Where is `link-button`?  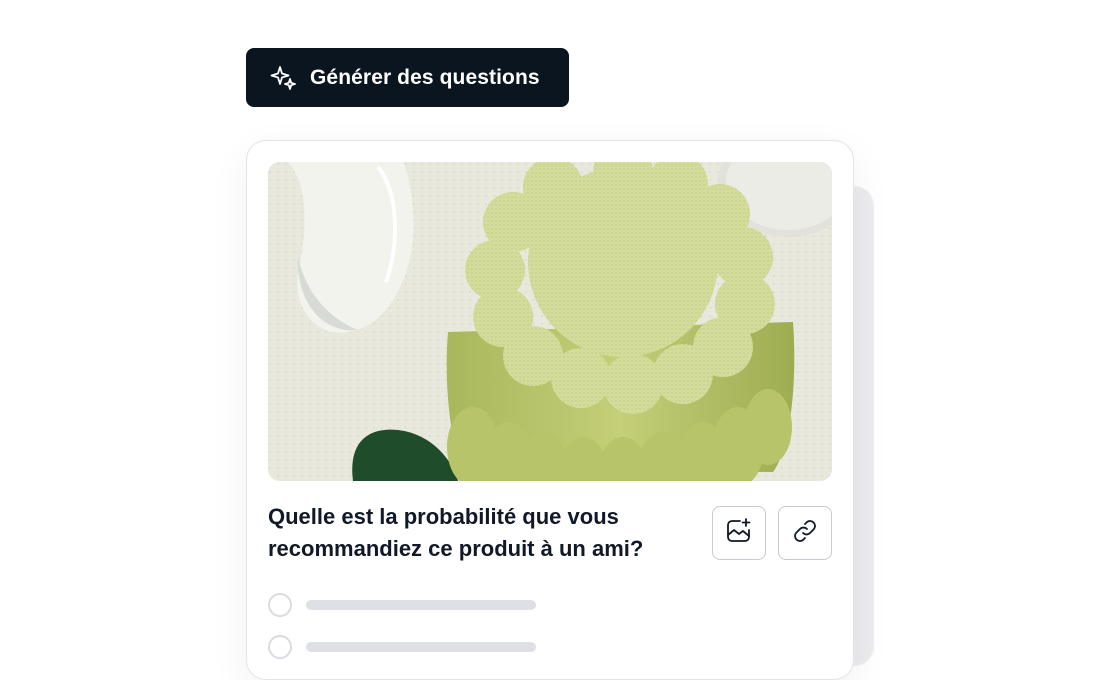
link-button is located at coordinates (805, 533).